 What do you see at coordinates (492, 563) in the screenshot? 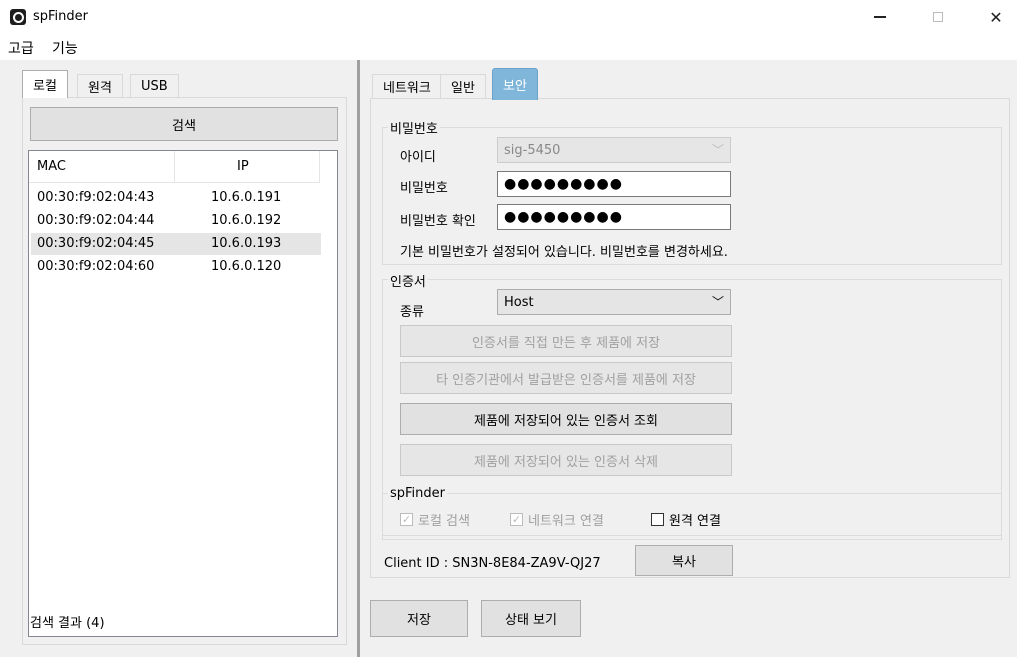
I see `client-id-text: Client ID : SN3N-8E84-ZA9V-QJ27` at bounding box center [492, 563].